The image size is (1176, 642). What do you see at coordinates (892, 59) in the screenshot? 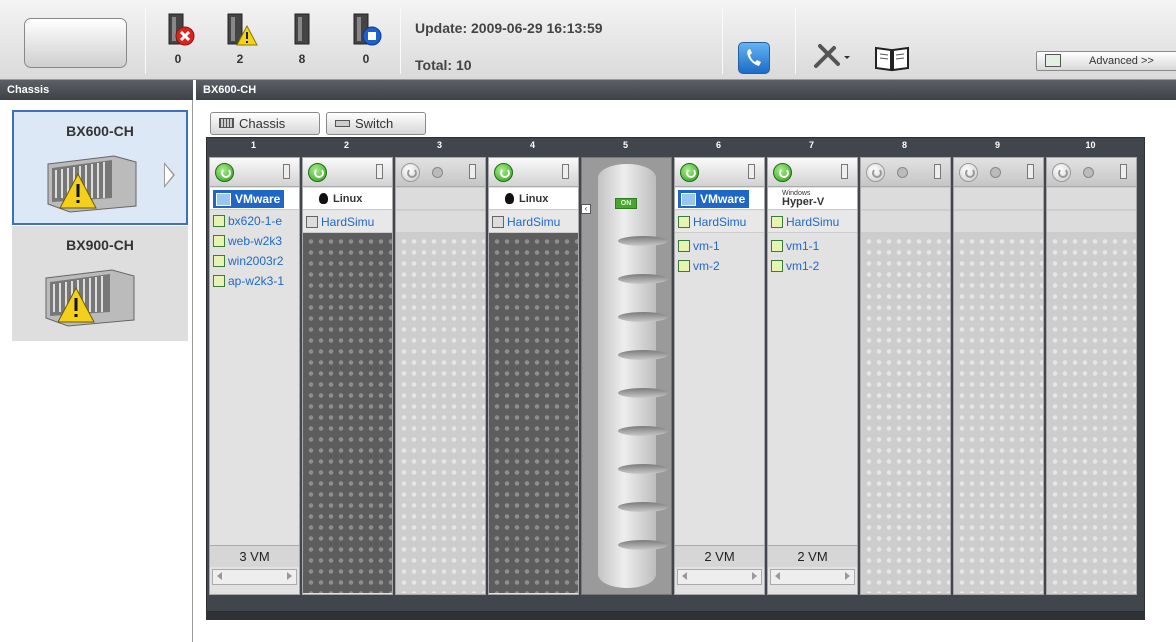
I see `manual-icon` at bounding box center [892, 59].